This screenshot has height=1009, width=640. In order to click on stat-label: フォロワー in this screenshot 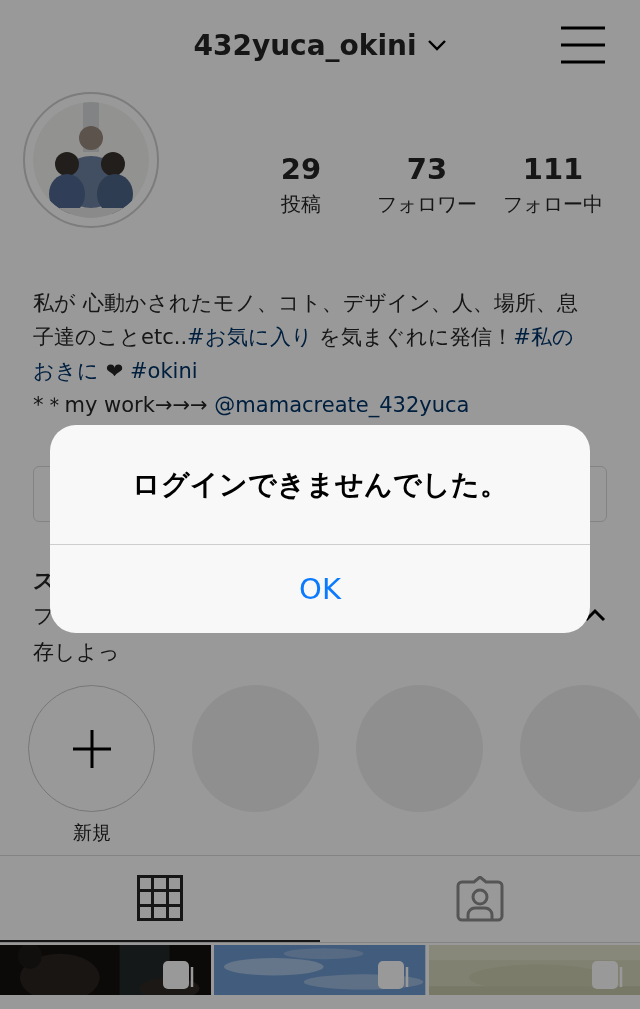, I will do `click(427, 204)`.